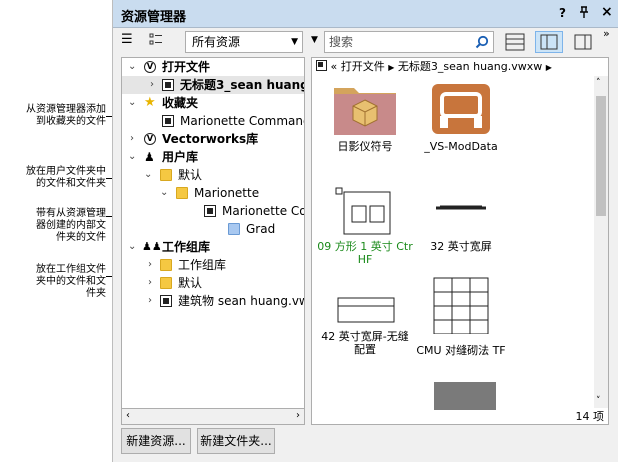 The image size is (618, 462). What do you see at coordinates (606, 33) in the screenshot?
I see `more-button: »` at bounding box center [606, 33].